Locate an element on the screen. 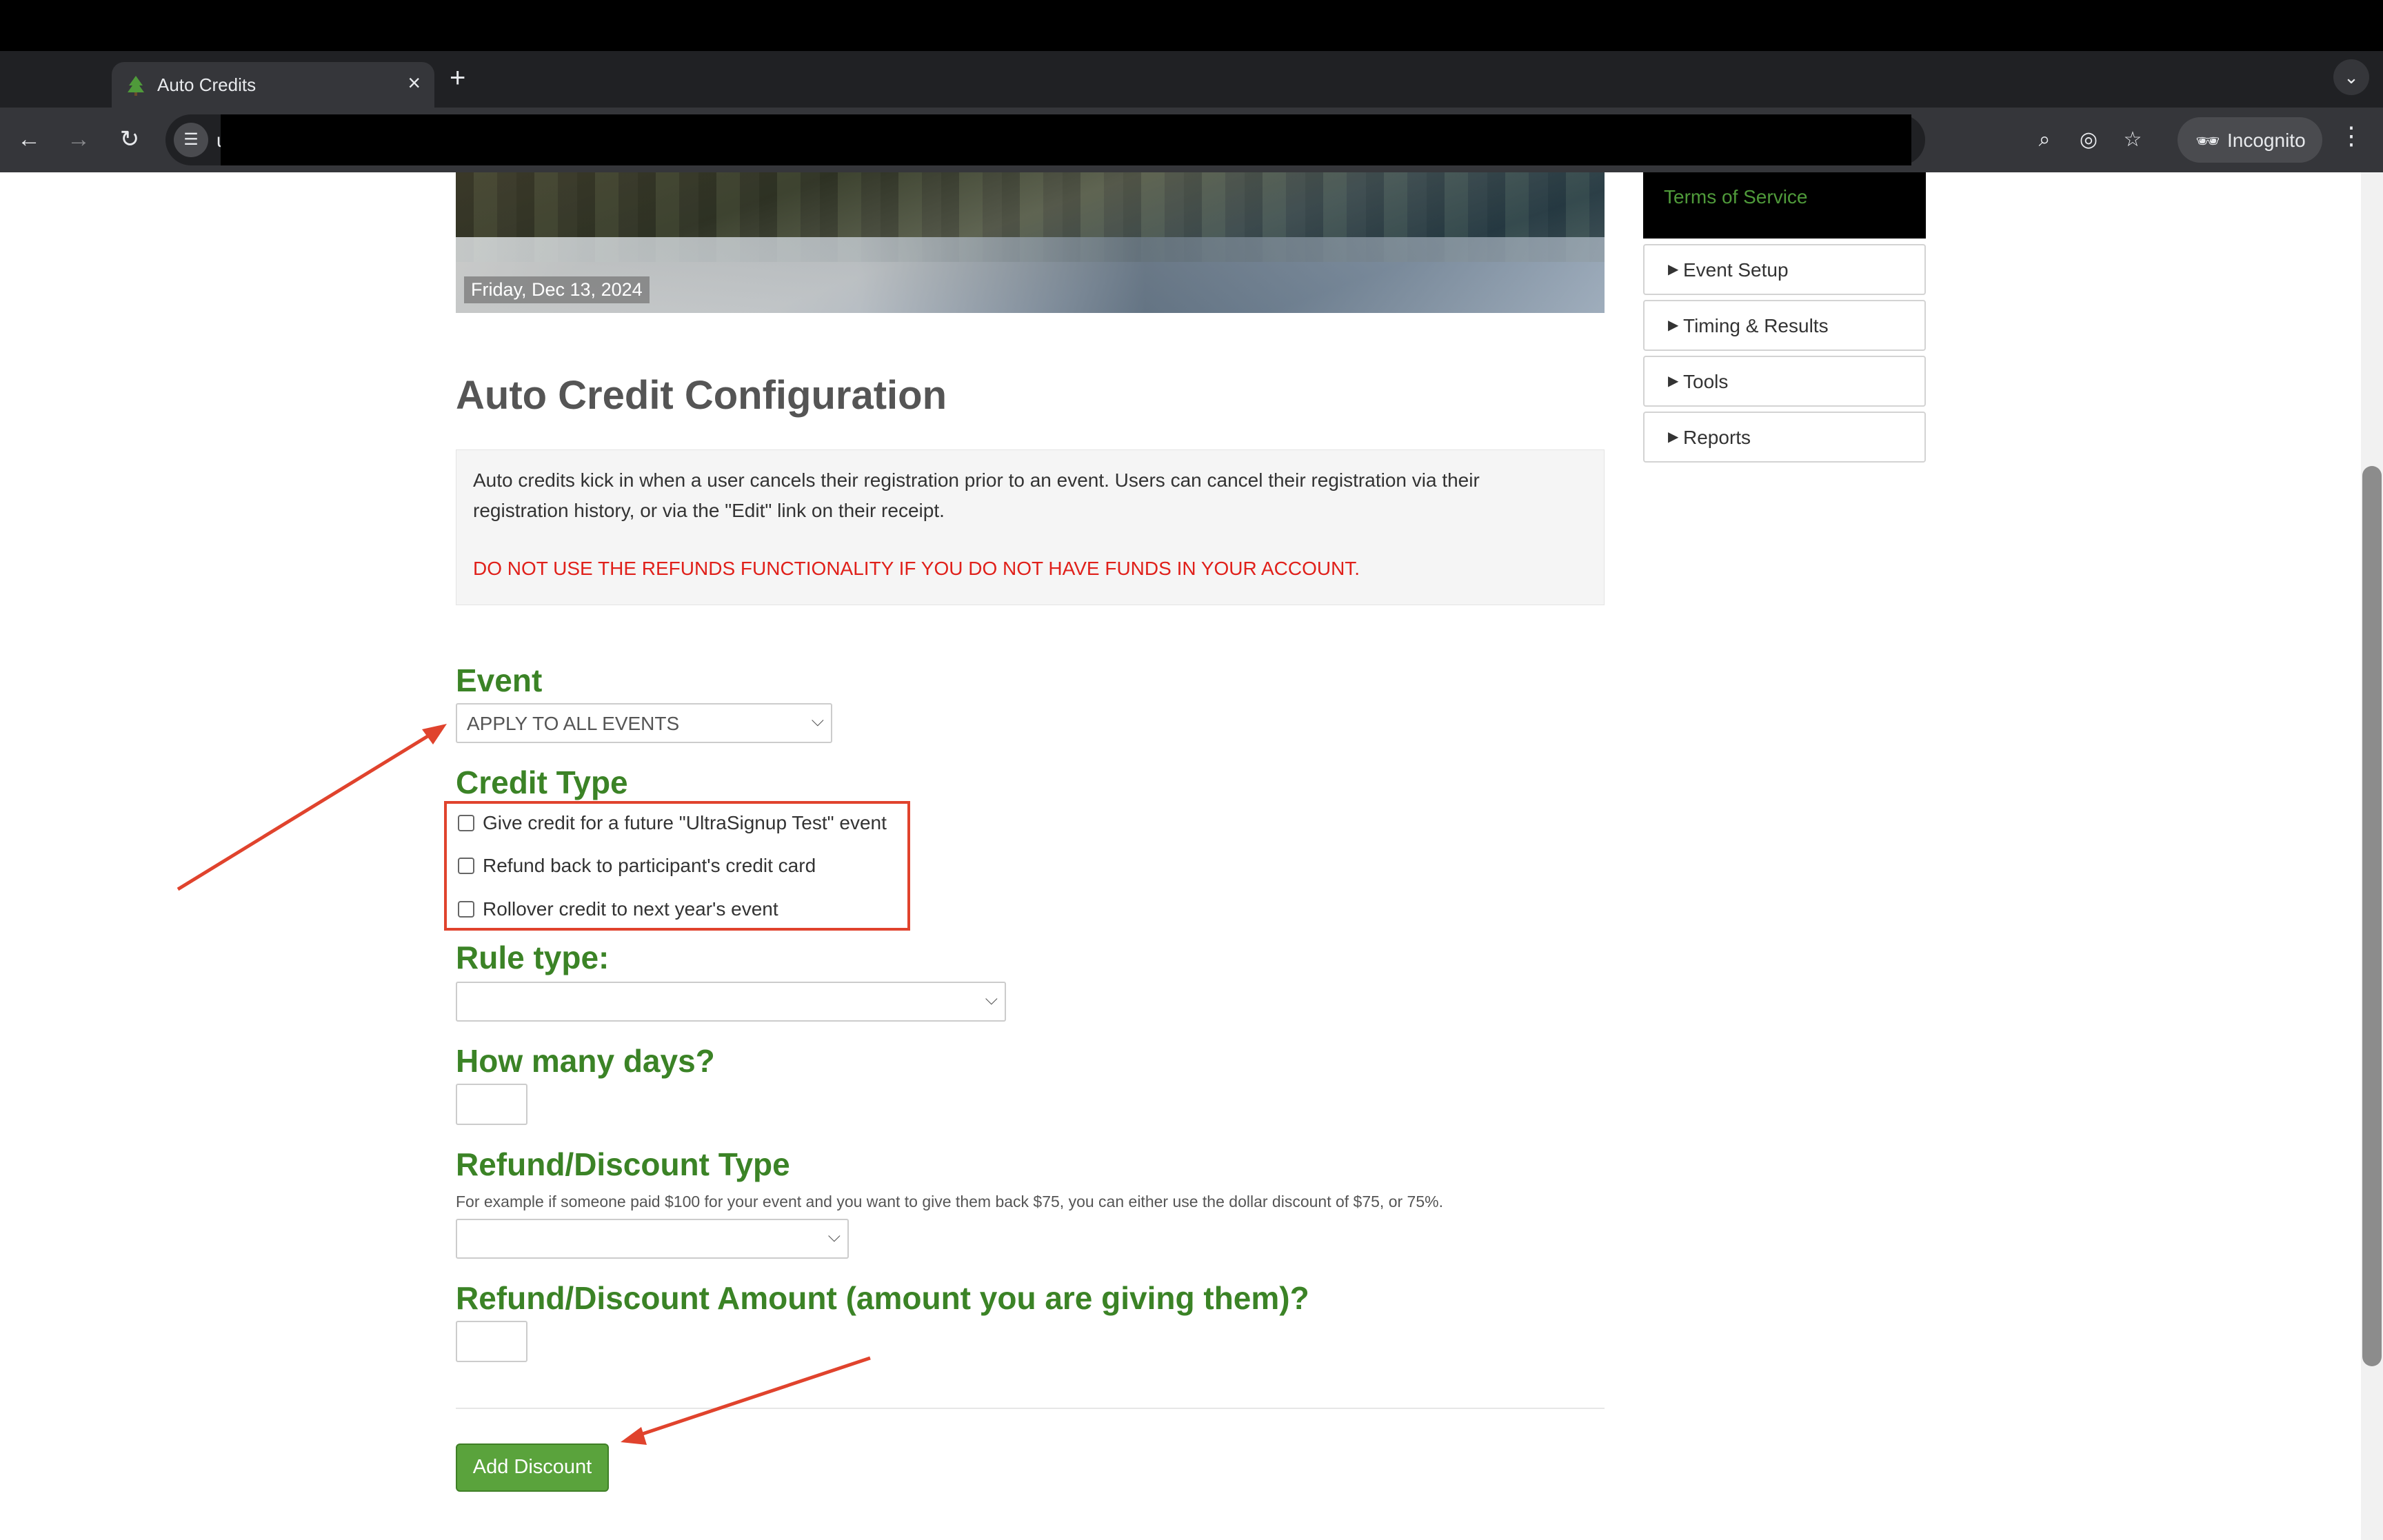 The image size is (2383, 1540). new-tab-button: + is located at coordinates (457, 78).